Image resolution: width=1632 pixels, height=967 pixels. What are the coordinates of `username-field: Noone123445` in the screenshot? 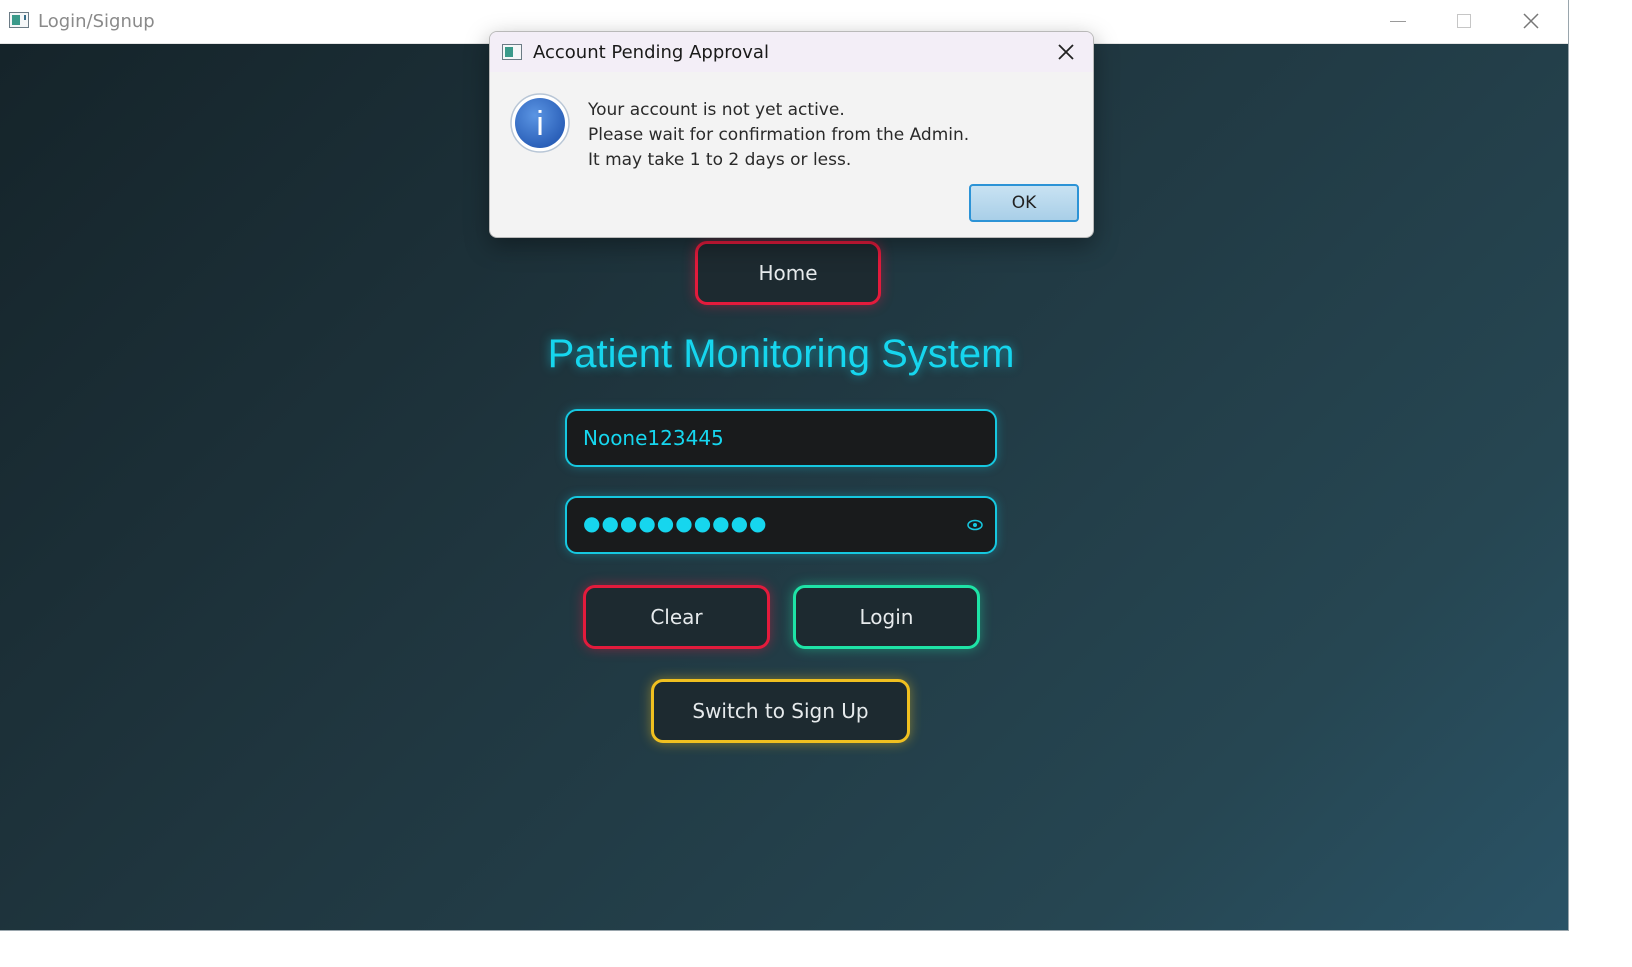 It's located at (781, 438).